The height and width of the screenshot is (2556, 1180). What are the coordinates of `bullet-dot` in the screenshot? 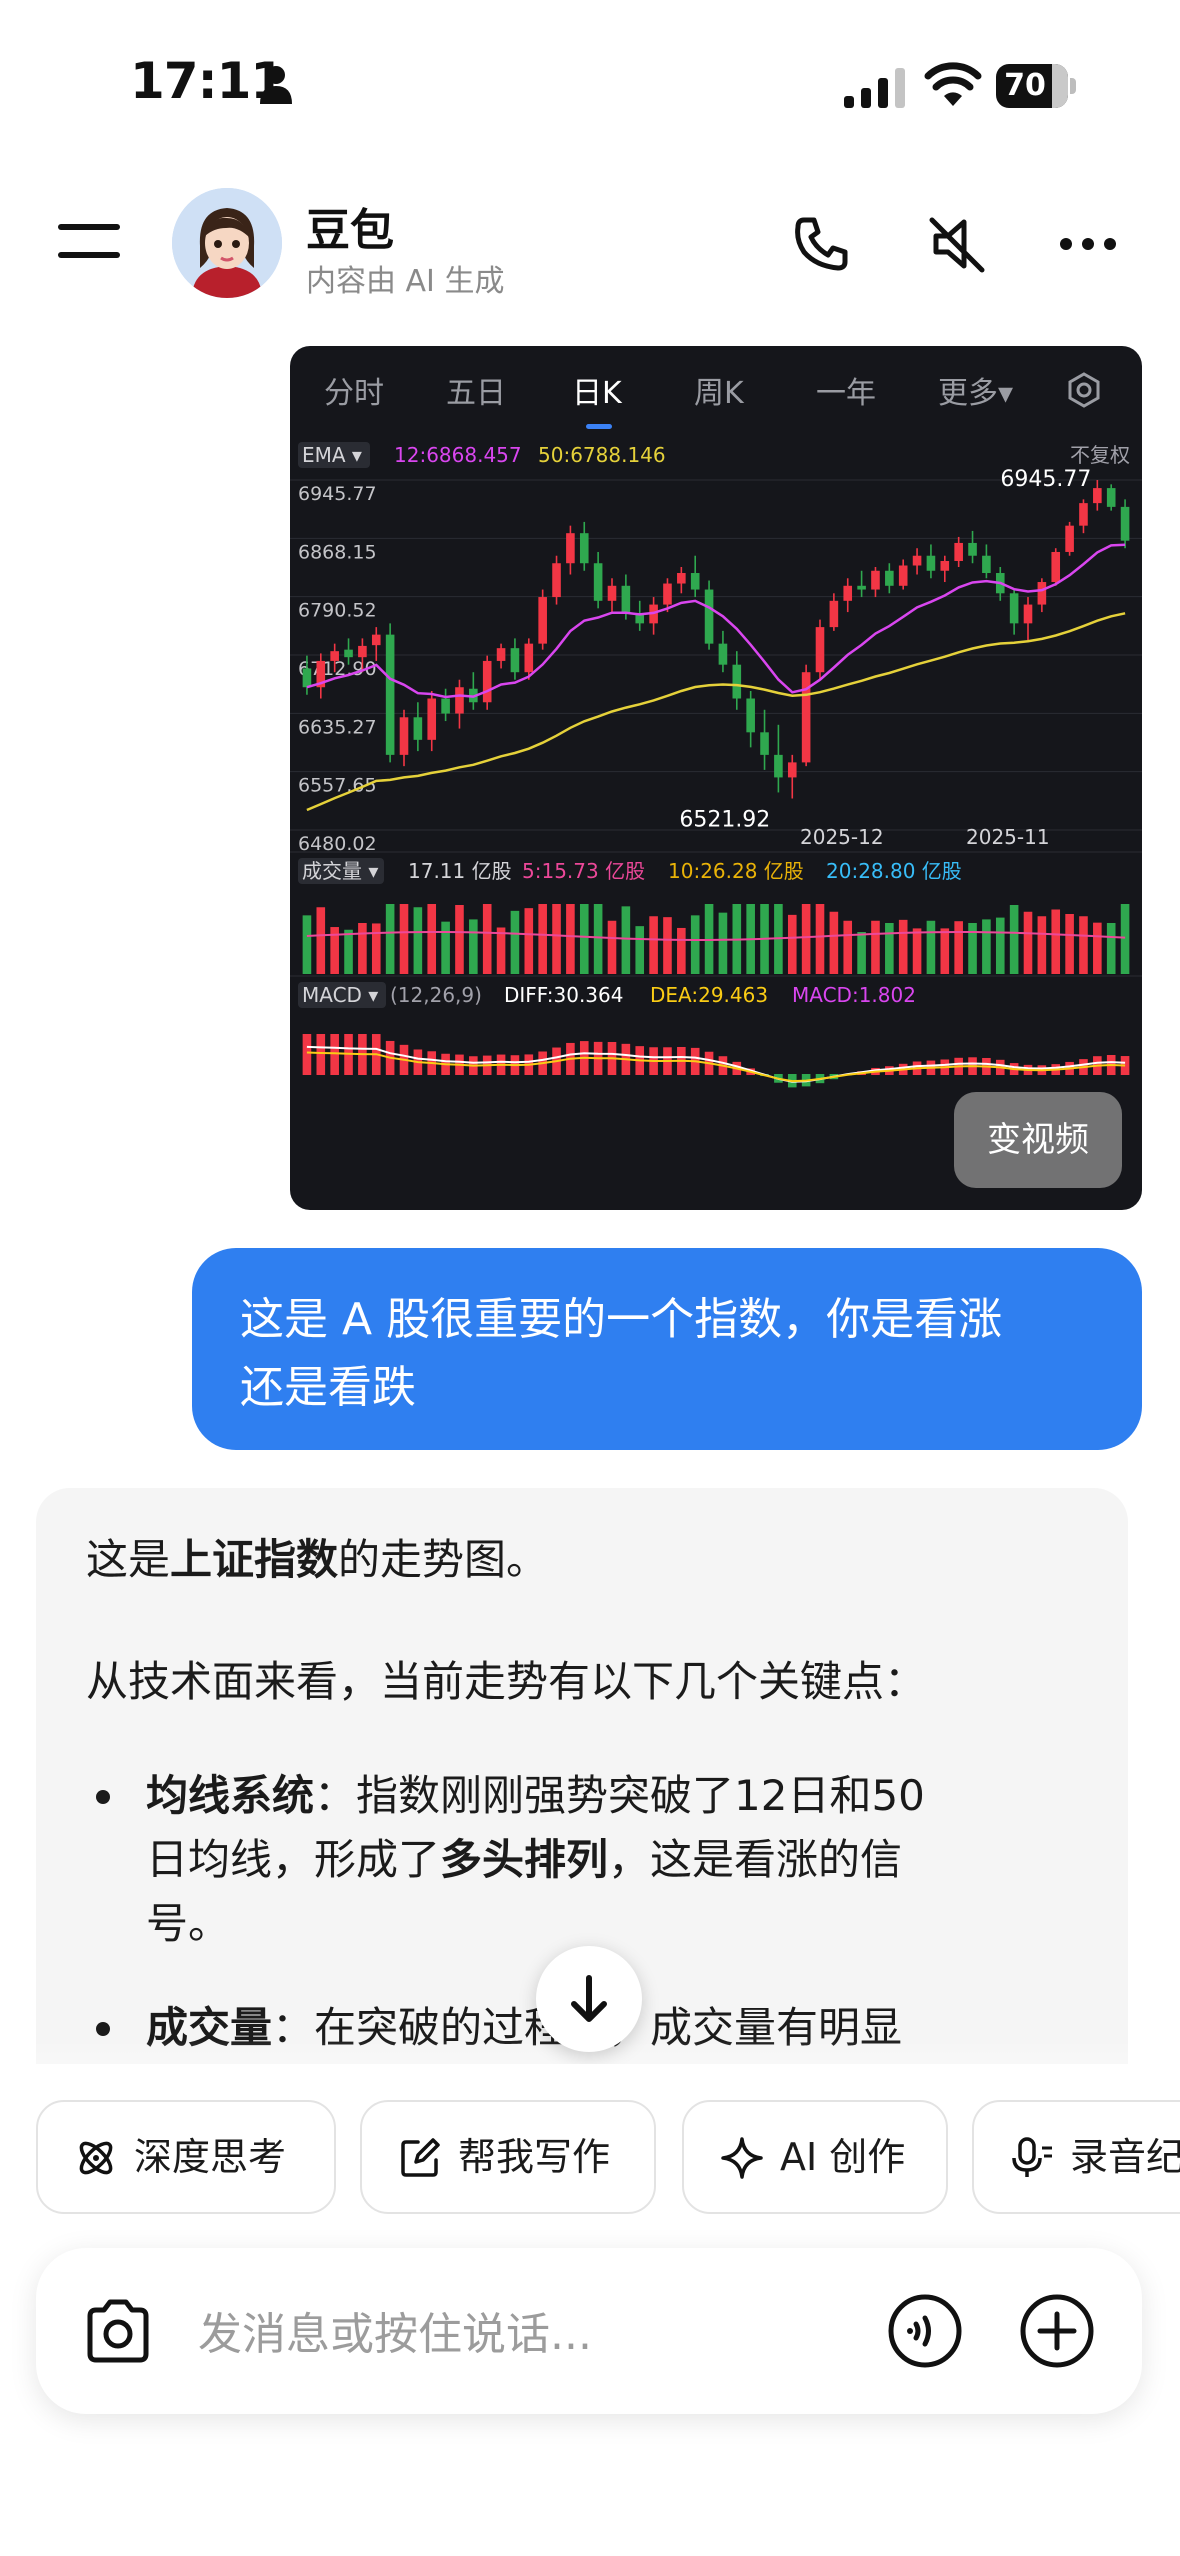 It's located at (103, 1797).